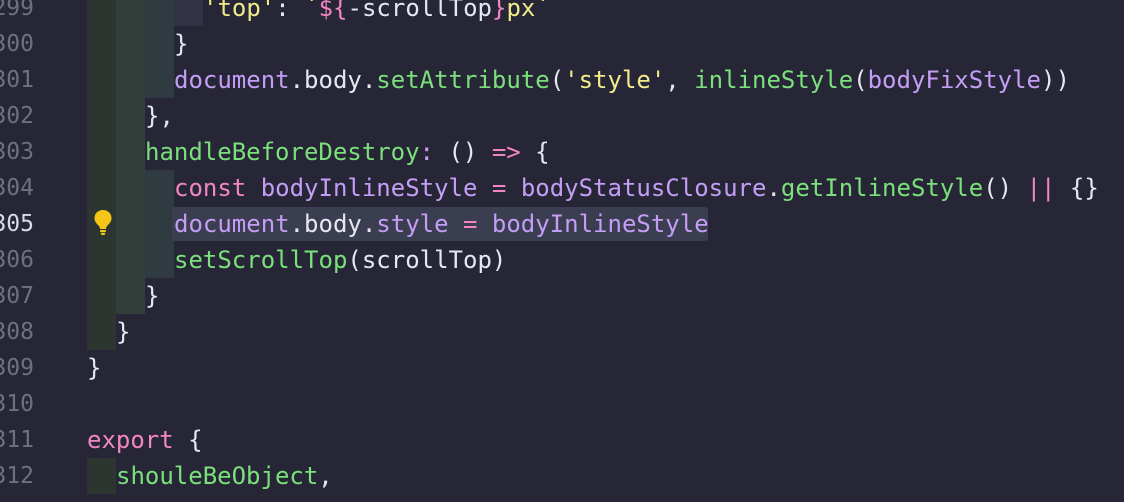  I want to click on line-number: 310, so click(17, 404).